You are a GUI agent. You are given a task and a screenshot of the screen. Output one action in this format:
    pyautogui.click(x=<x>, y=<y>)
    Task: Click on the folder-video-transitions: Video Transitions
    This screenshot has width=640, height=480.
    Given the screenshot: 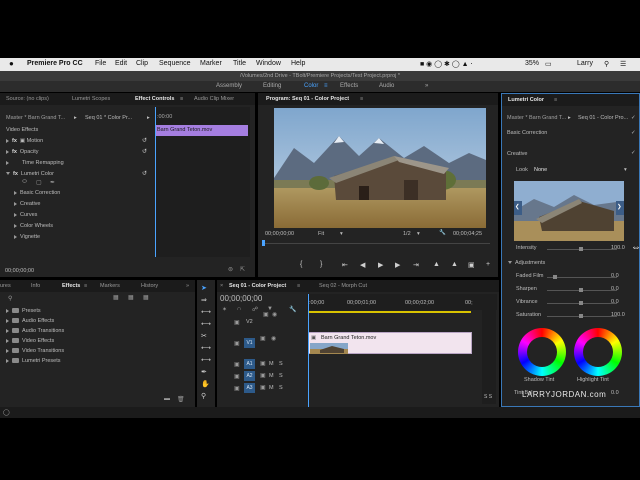 What is the action you would take?
    pyautogui.click(x=35, y=351)
    